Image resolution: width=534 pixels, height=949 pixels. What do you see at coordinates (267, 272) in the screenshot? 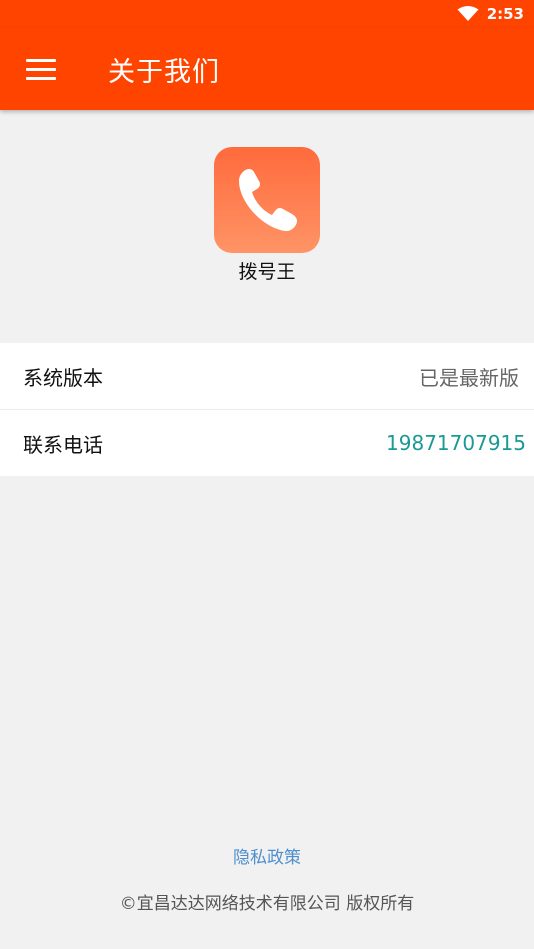
I see `app-name: 拨号王` at bounding box center [267, 272].